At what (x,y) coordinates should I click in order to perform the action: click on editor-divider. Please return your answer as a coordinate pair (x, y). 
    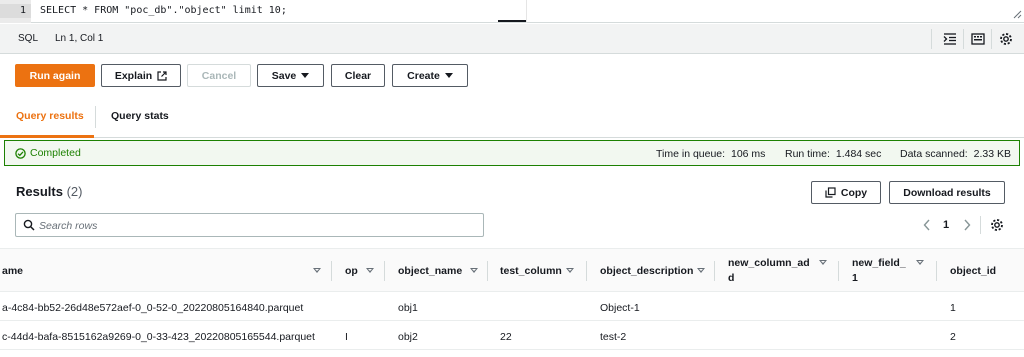
    Looking at the image, I should click on (526, 11).